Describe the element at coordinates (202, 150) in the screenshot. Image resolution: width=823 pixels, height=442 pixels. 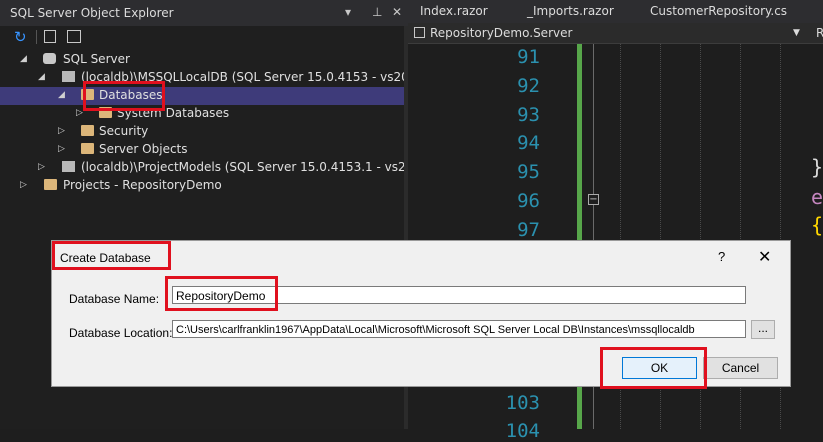
I see `tree-item-server-objects: ▷ Server Objects` at that location.